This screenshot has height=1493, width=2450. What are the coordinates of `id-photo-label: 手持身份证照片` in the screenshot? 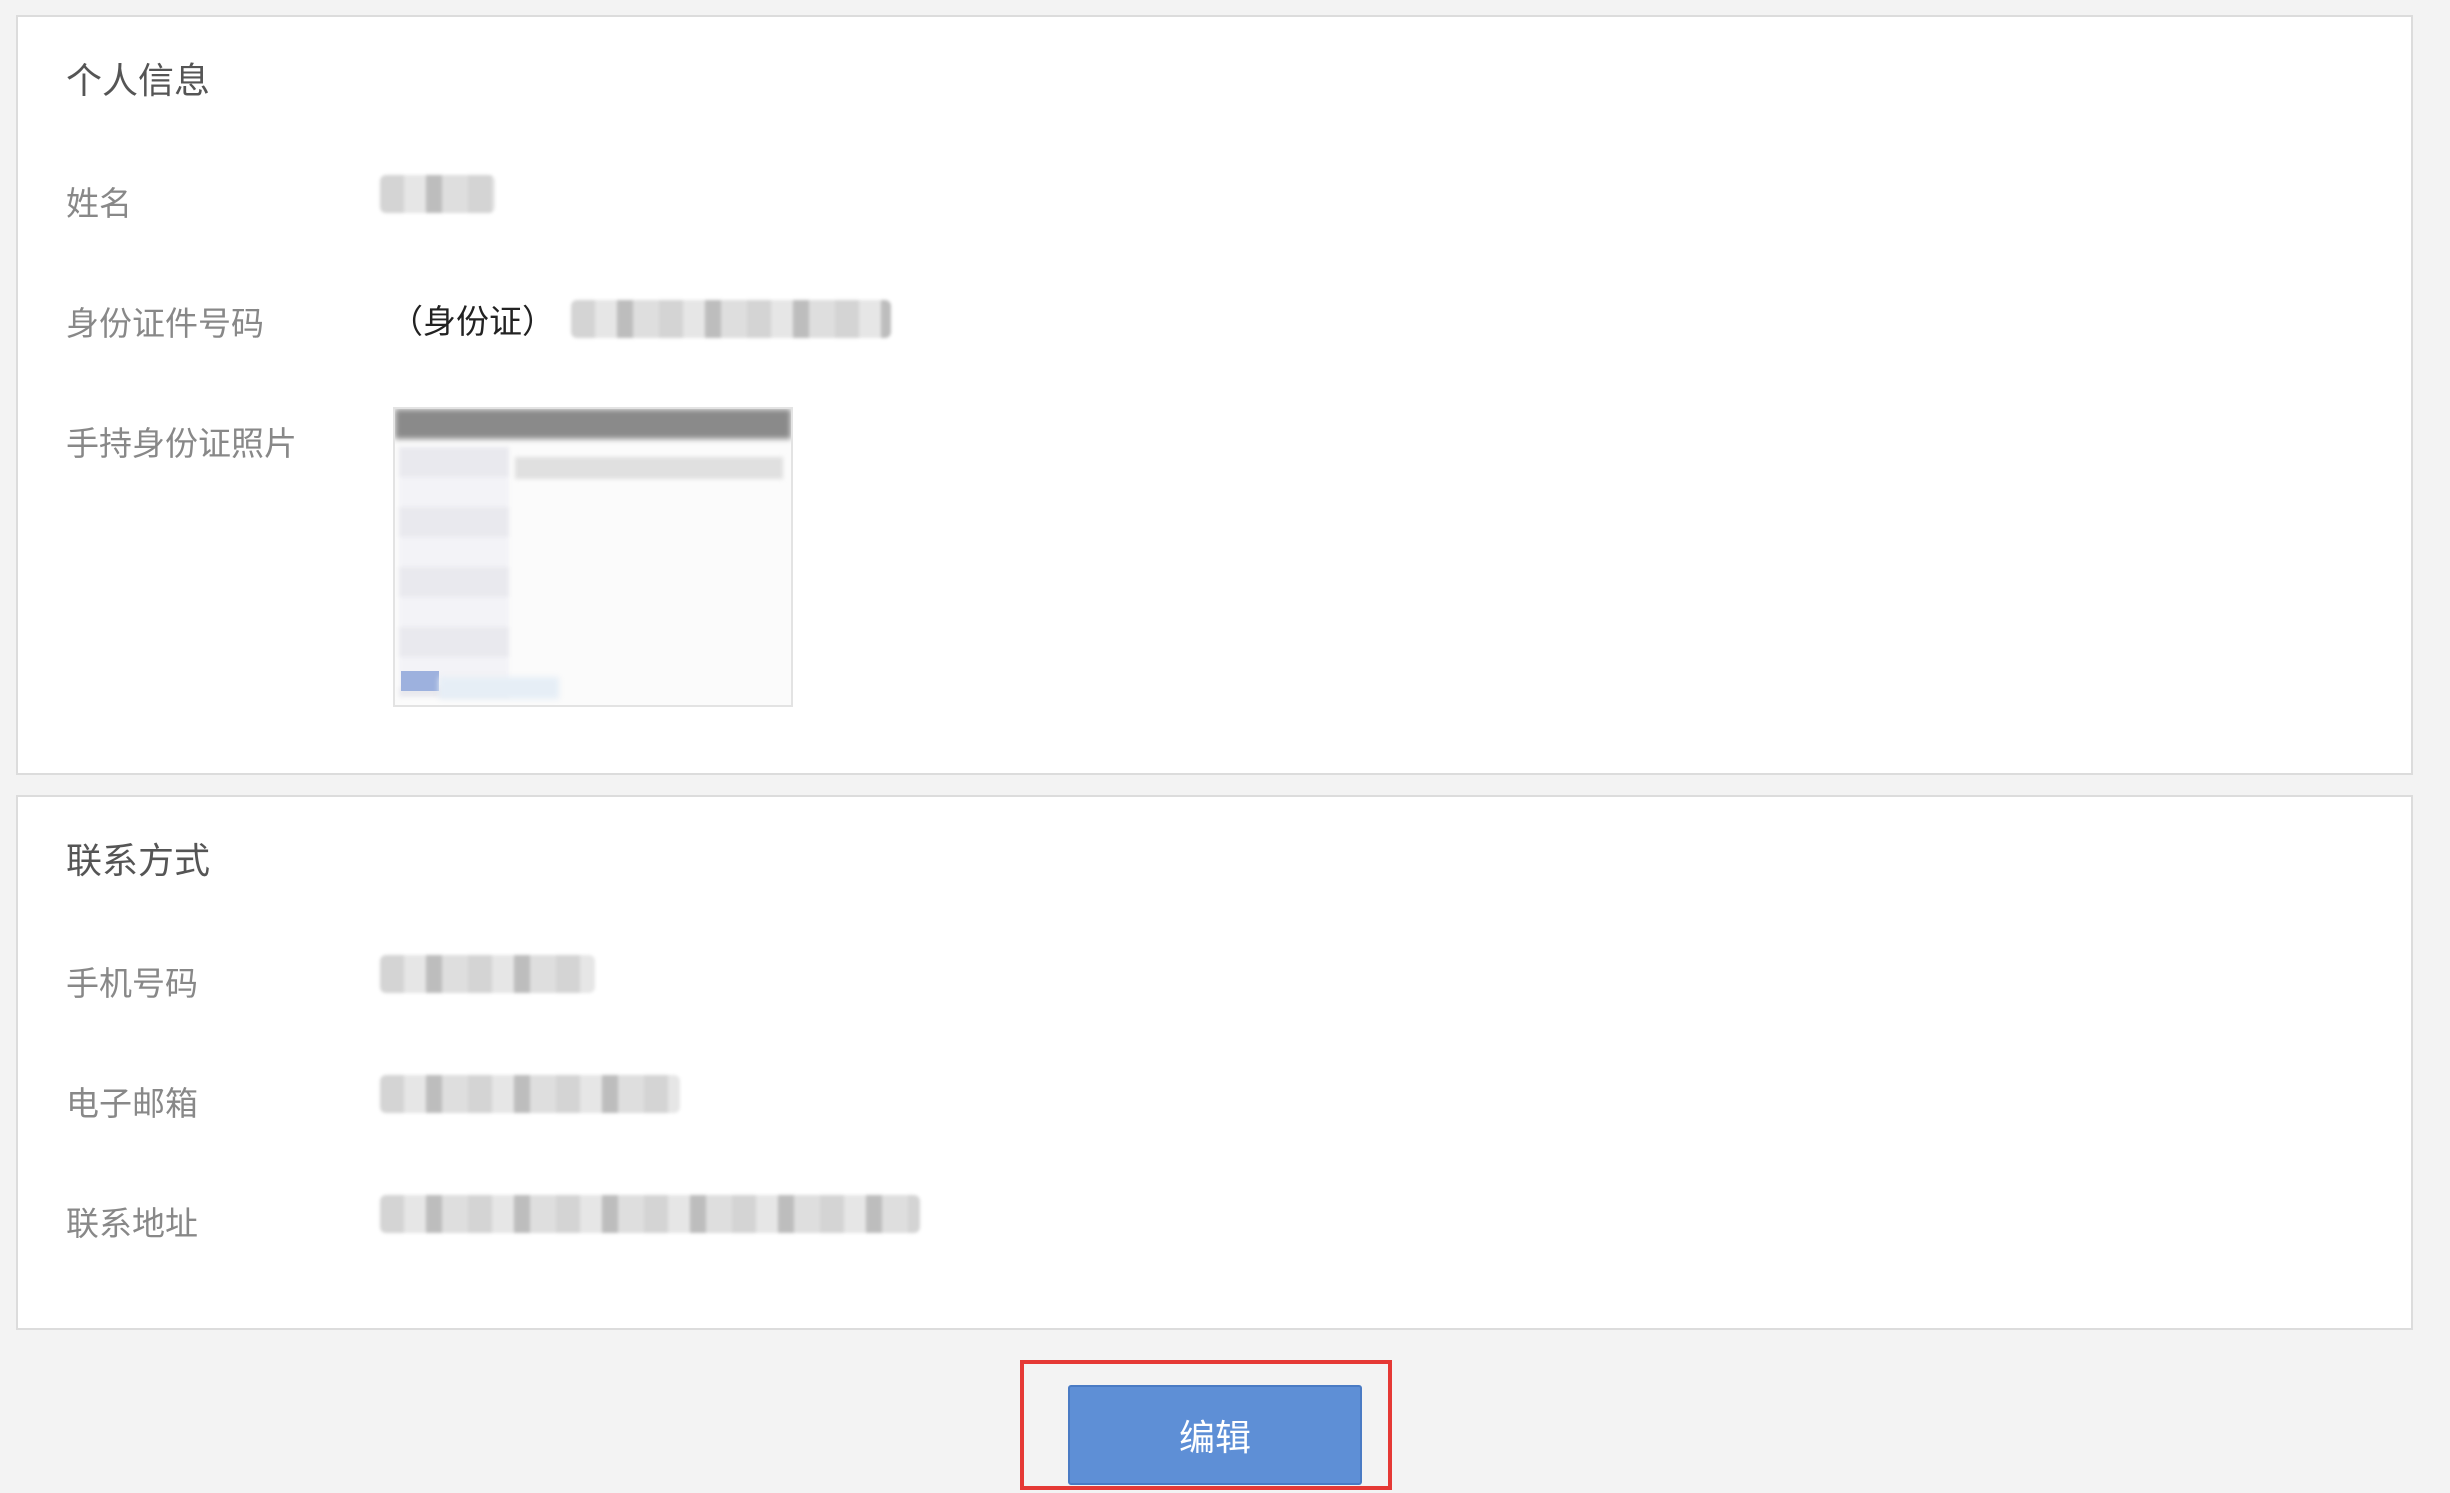 It's located at (181, 443).